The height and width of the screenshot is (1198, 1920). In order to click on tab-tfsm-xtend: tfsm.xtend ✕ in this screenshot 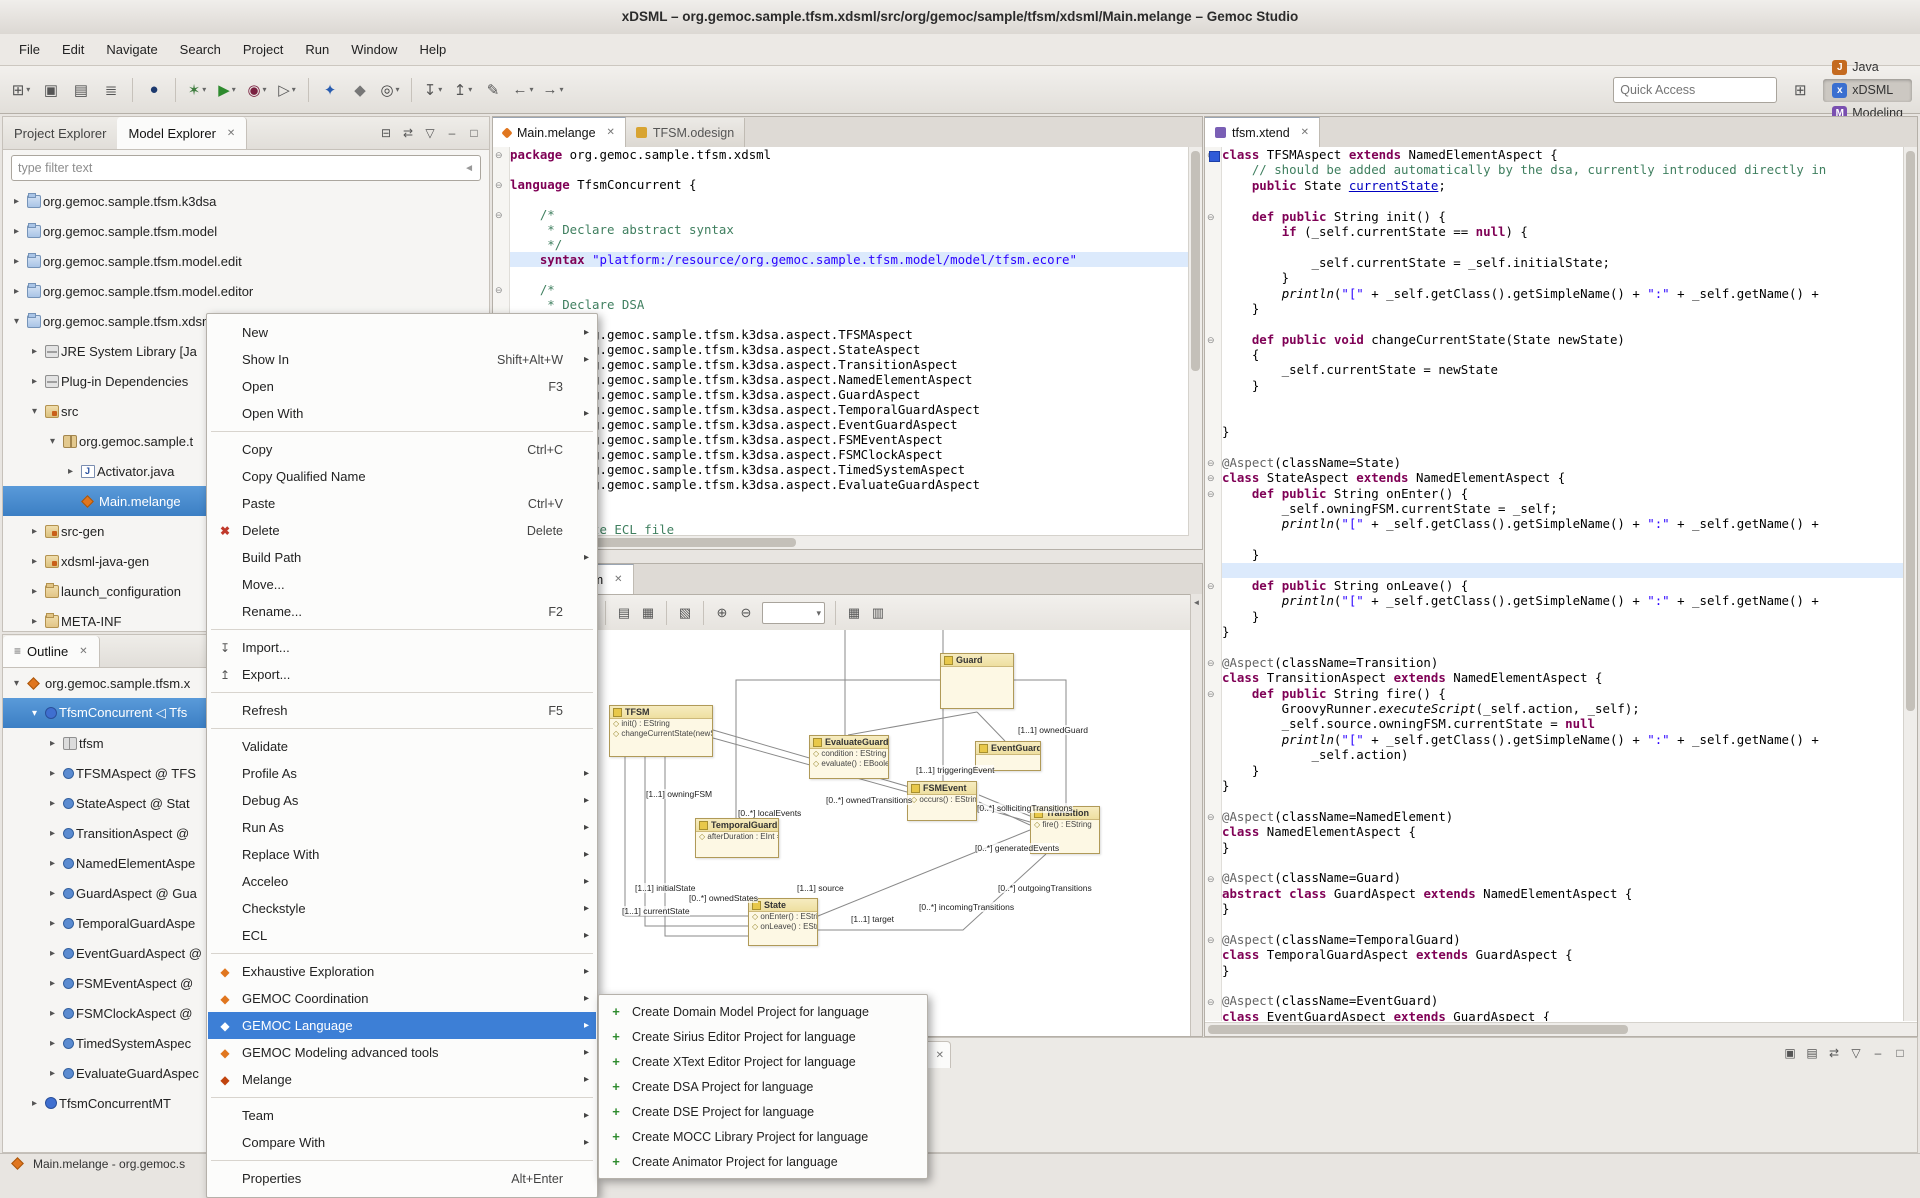, I will do `click(1263, 132)`.